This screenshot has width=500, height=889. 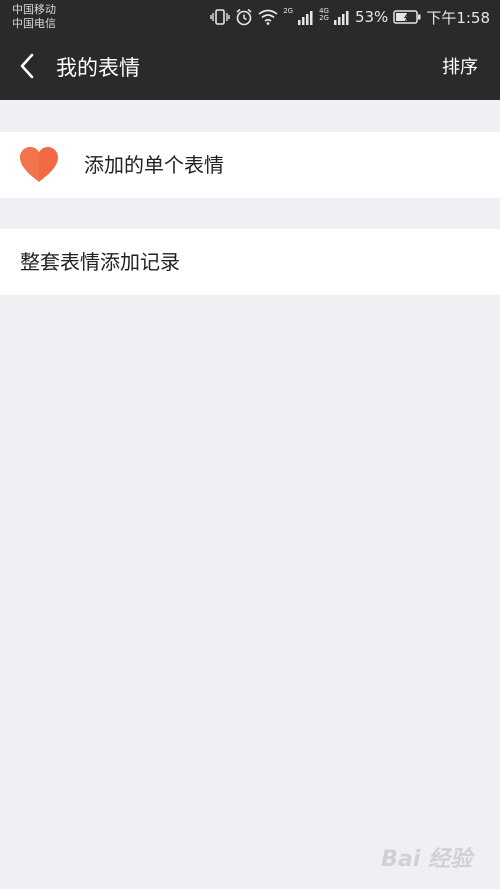 What do you see at coordinates (244, 17) in the screenshot?
I see `alarm-icon` at bounding box center [244, 17].